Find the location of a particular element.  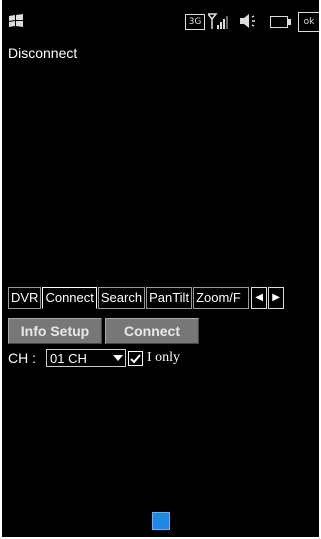

windows-logo-icon is located at coordinates (16, 21).